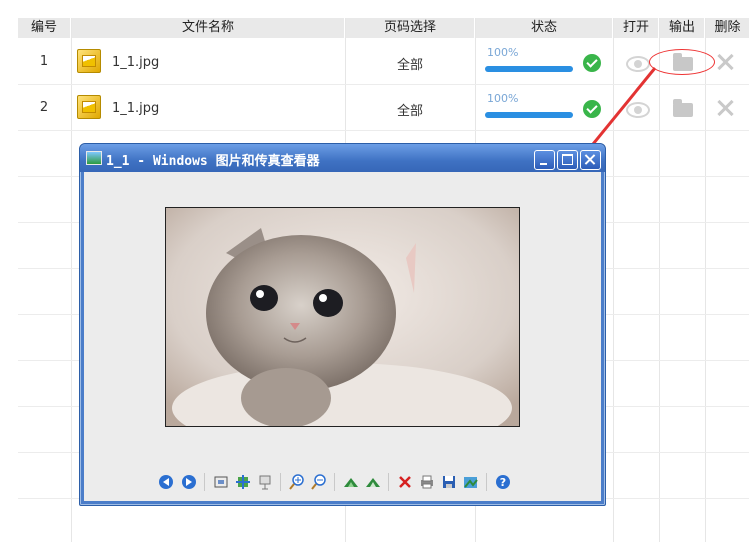  I want to click on maximize-icon, so click(567, 159).